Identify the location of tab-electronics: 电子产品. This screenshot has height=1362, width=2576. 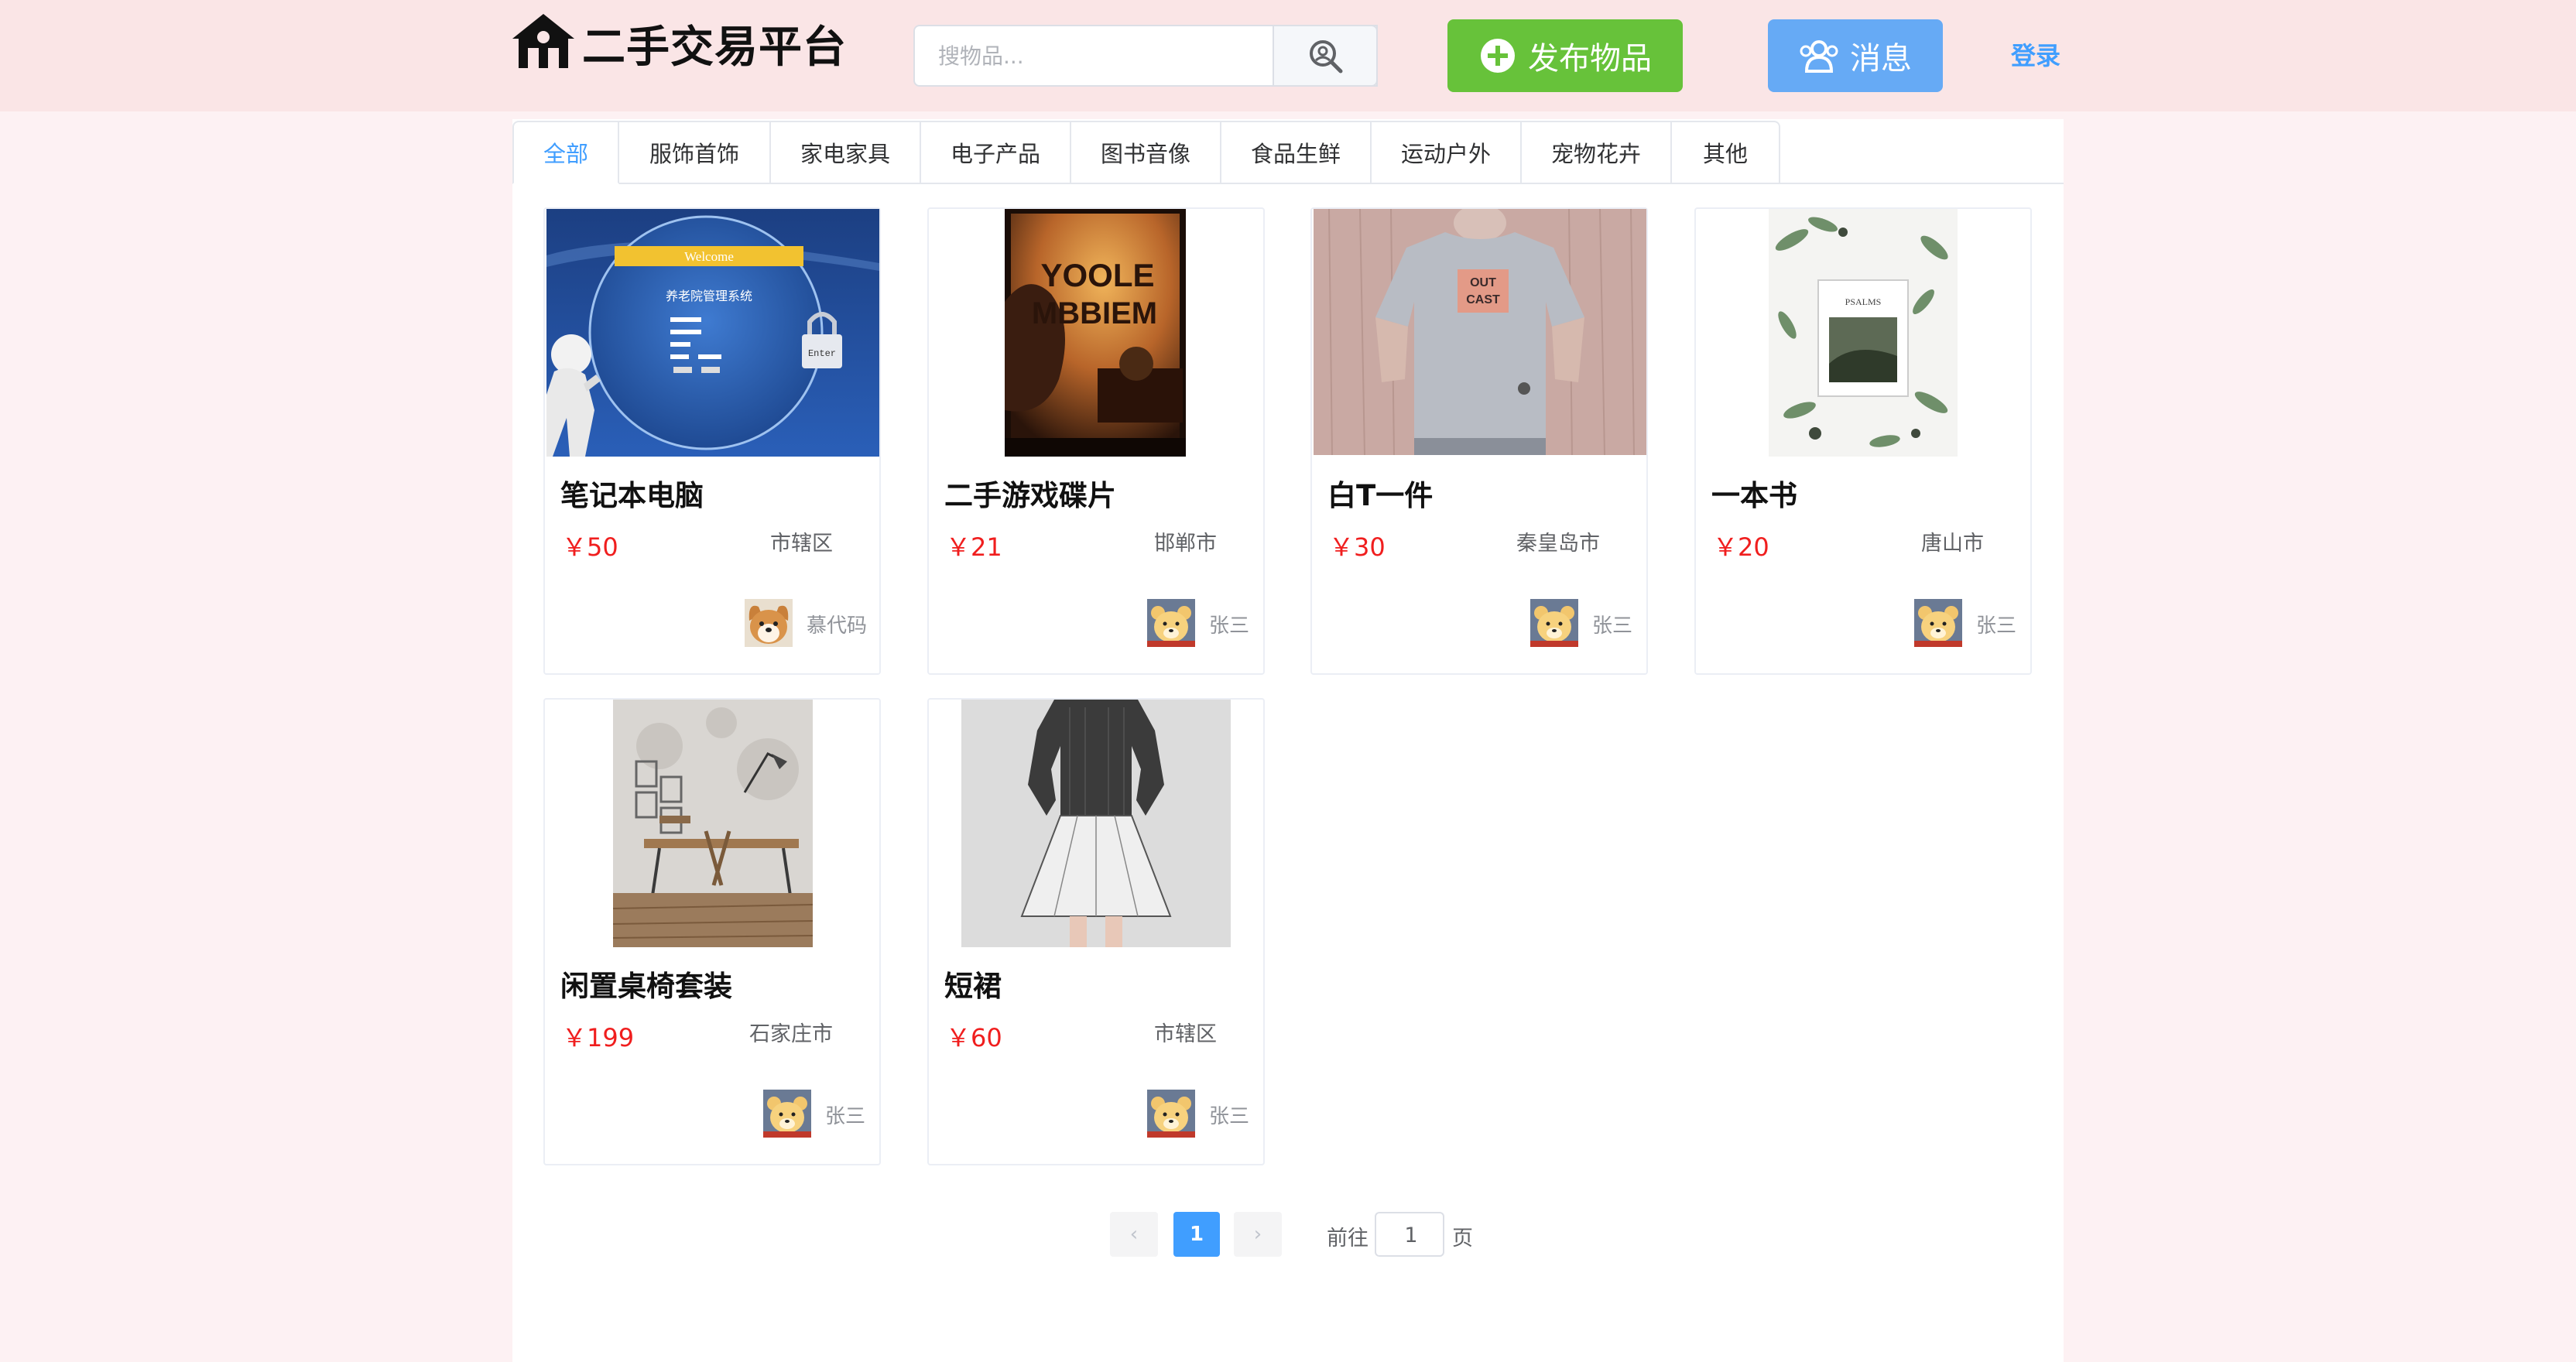
(996, 152).